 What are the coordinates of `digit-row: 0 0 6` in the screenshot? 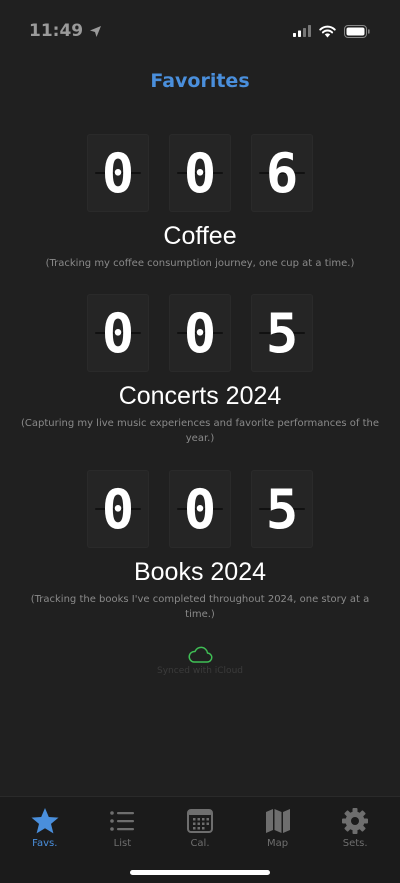 It's located at (200, 173).